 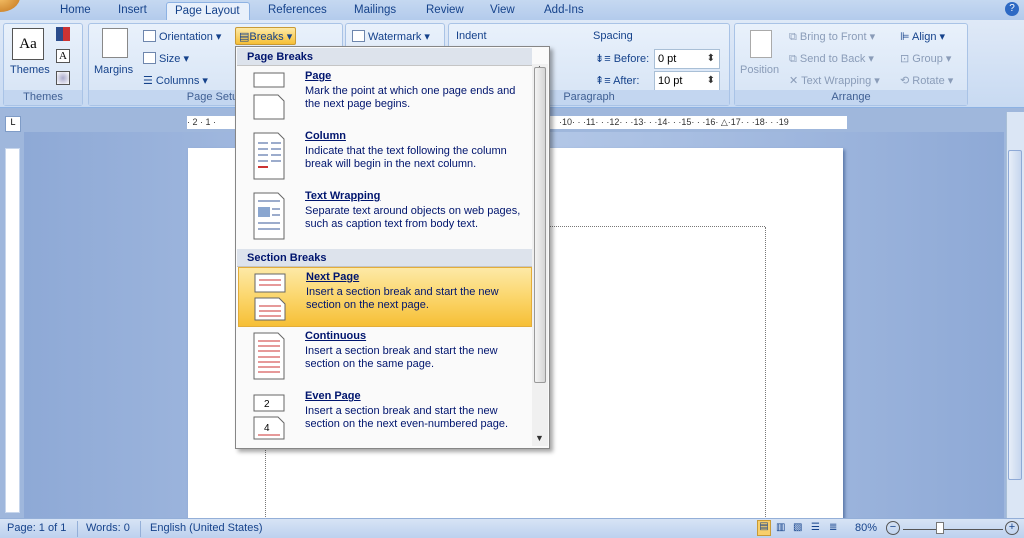 I want to click on right-margin-guide, so click(x=765, y=377).